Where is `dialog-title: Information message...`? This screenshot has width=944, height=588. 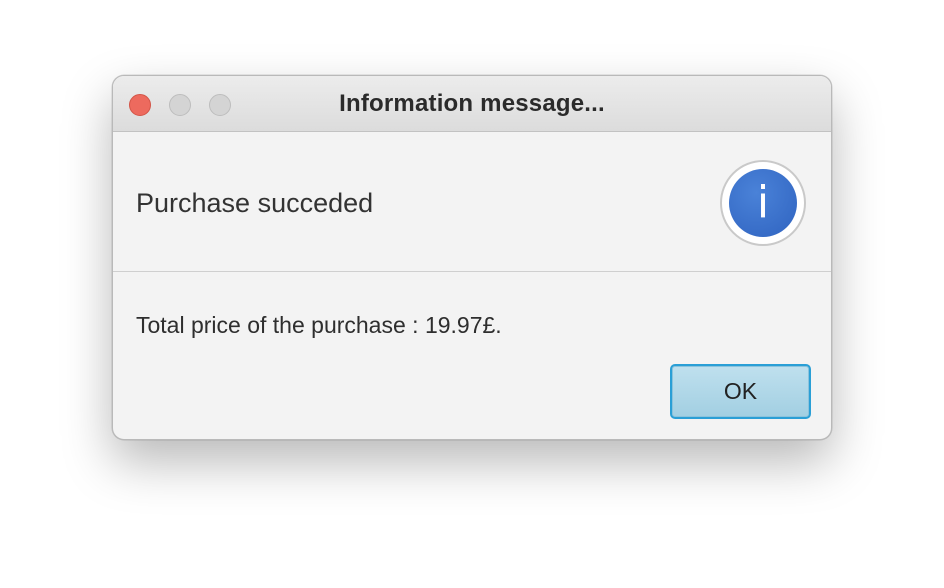 dialog-title: Information message... is located at coordinates (472, 103).